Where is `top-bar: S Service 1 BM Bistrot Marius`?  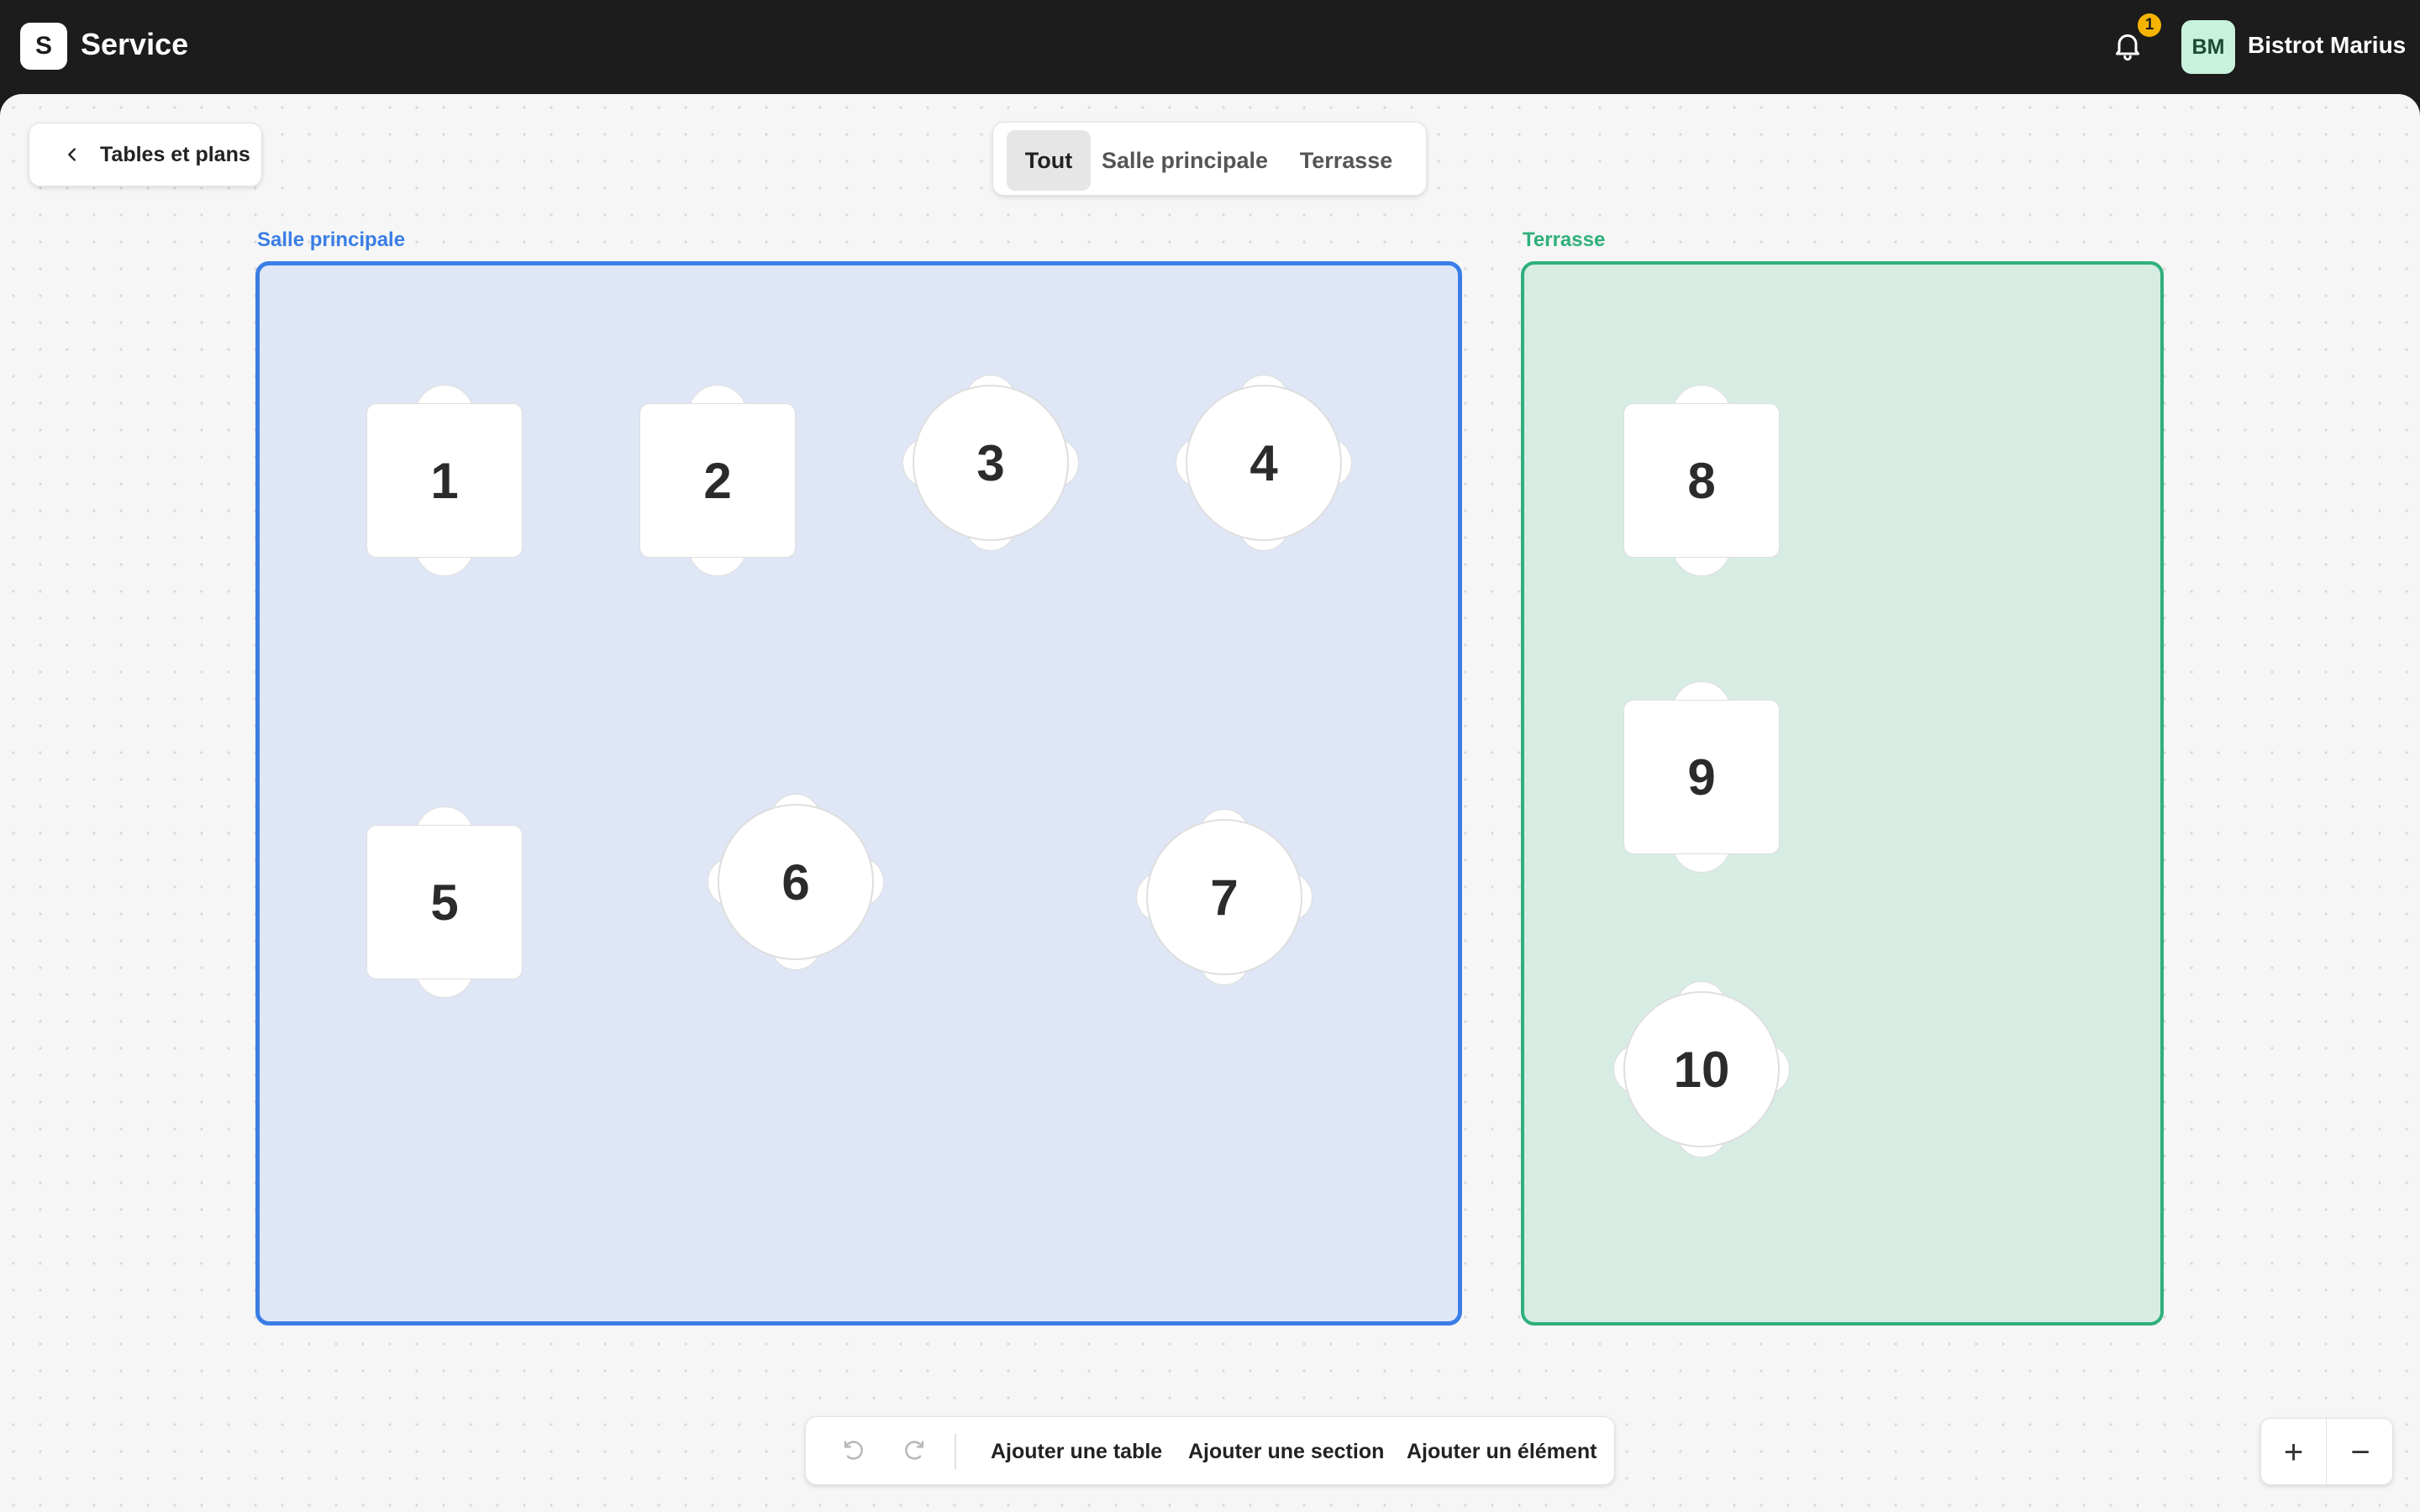
top-bar: S Service 1 BM Bistrot Marius is located at coordinates (1210, 47).